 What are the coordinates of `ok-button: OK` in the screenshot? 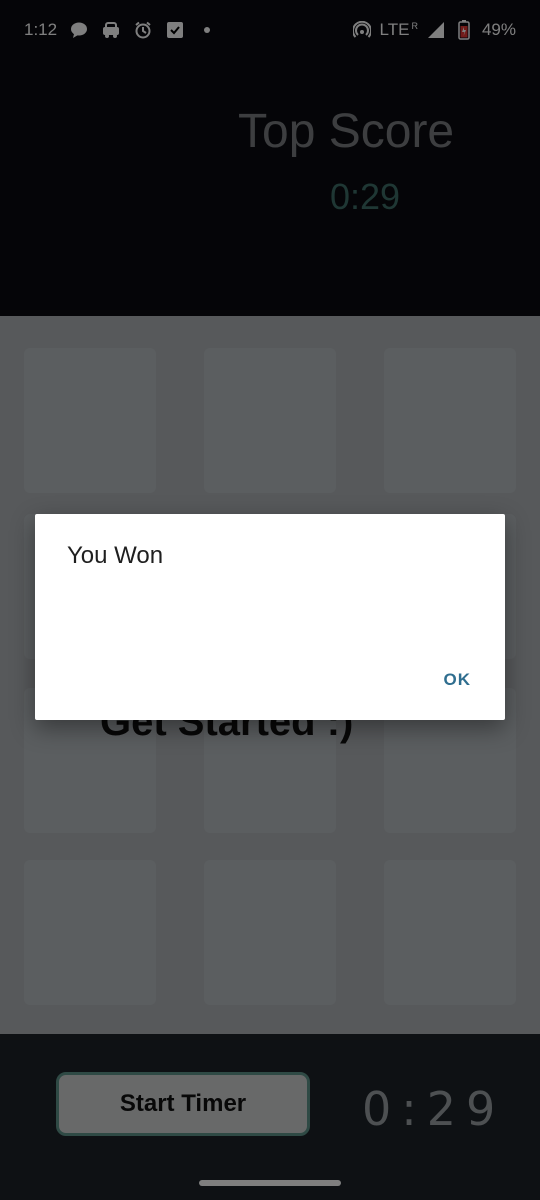 It's located at (458, 680).